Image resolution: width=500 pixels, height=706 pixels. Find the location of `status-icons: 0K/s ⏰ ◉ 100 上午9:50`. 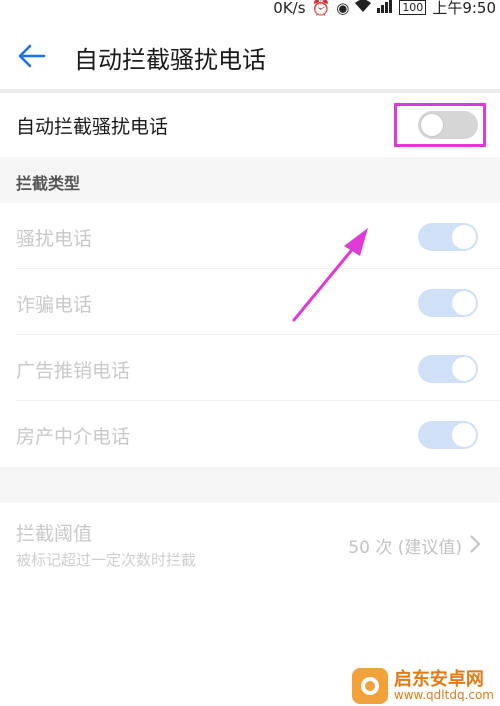

status-icons: 0K/s ⏰ ◉ 100 上午9:50 is located at coordinates (384, 9).